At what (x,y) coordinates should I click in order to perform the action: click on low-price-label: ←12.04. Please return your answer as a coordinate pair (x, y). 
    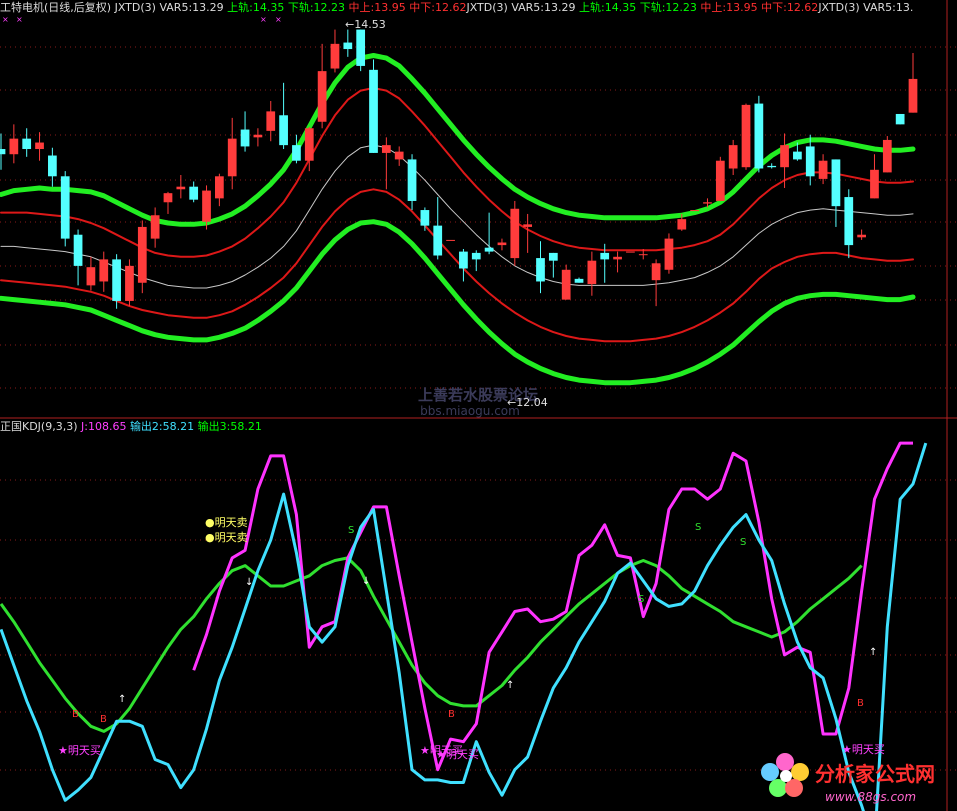
    Looking at the image, I should click on (527, 402).